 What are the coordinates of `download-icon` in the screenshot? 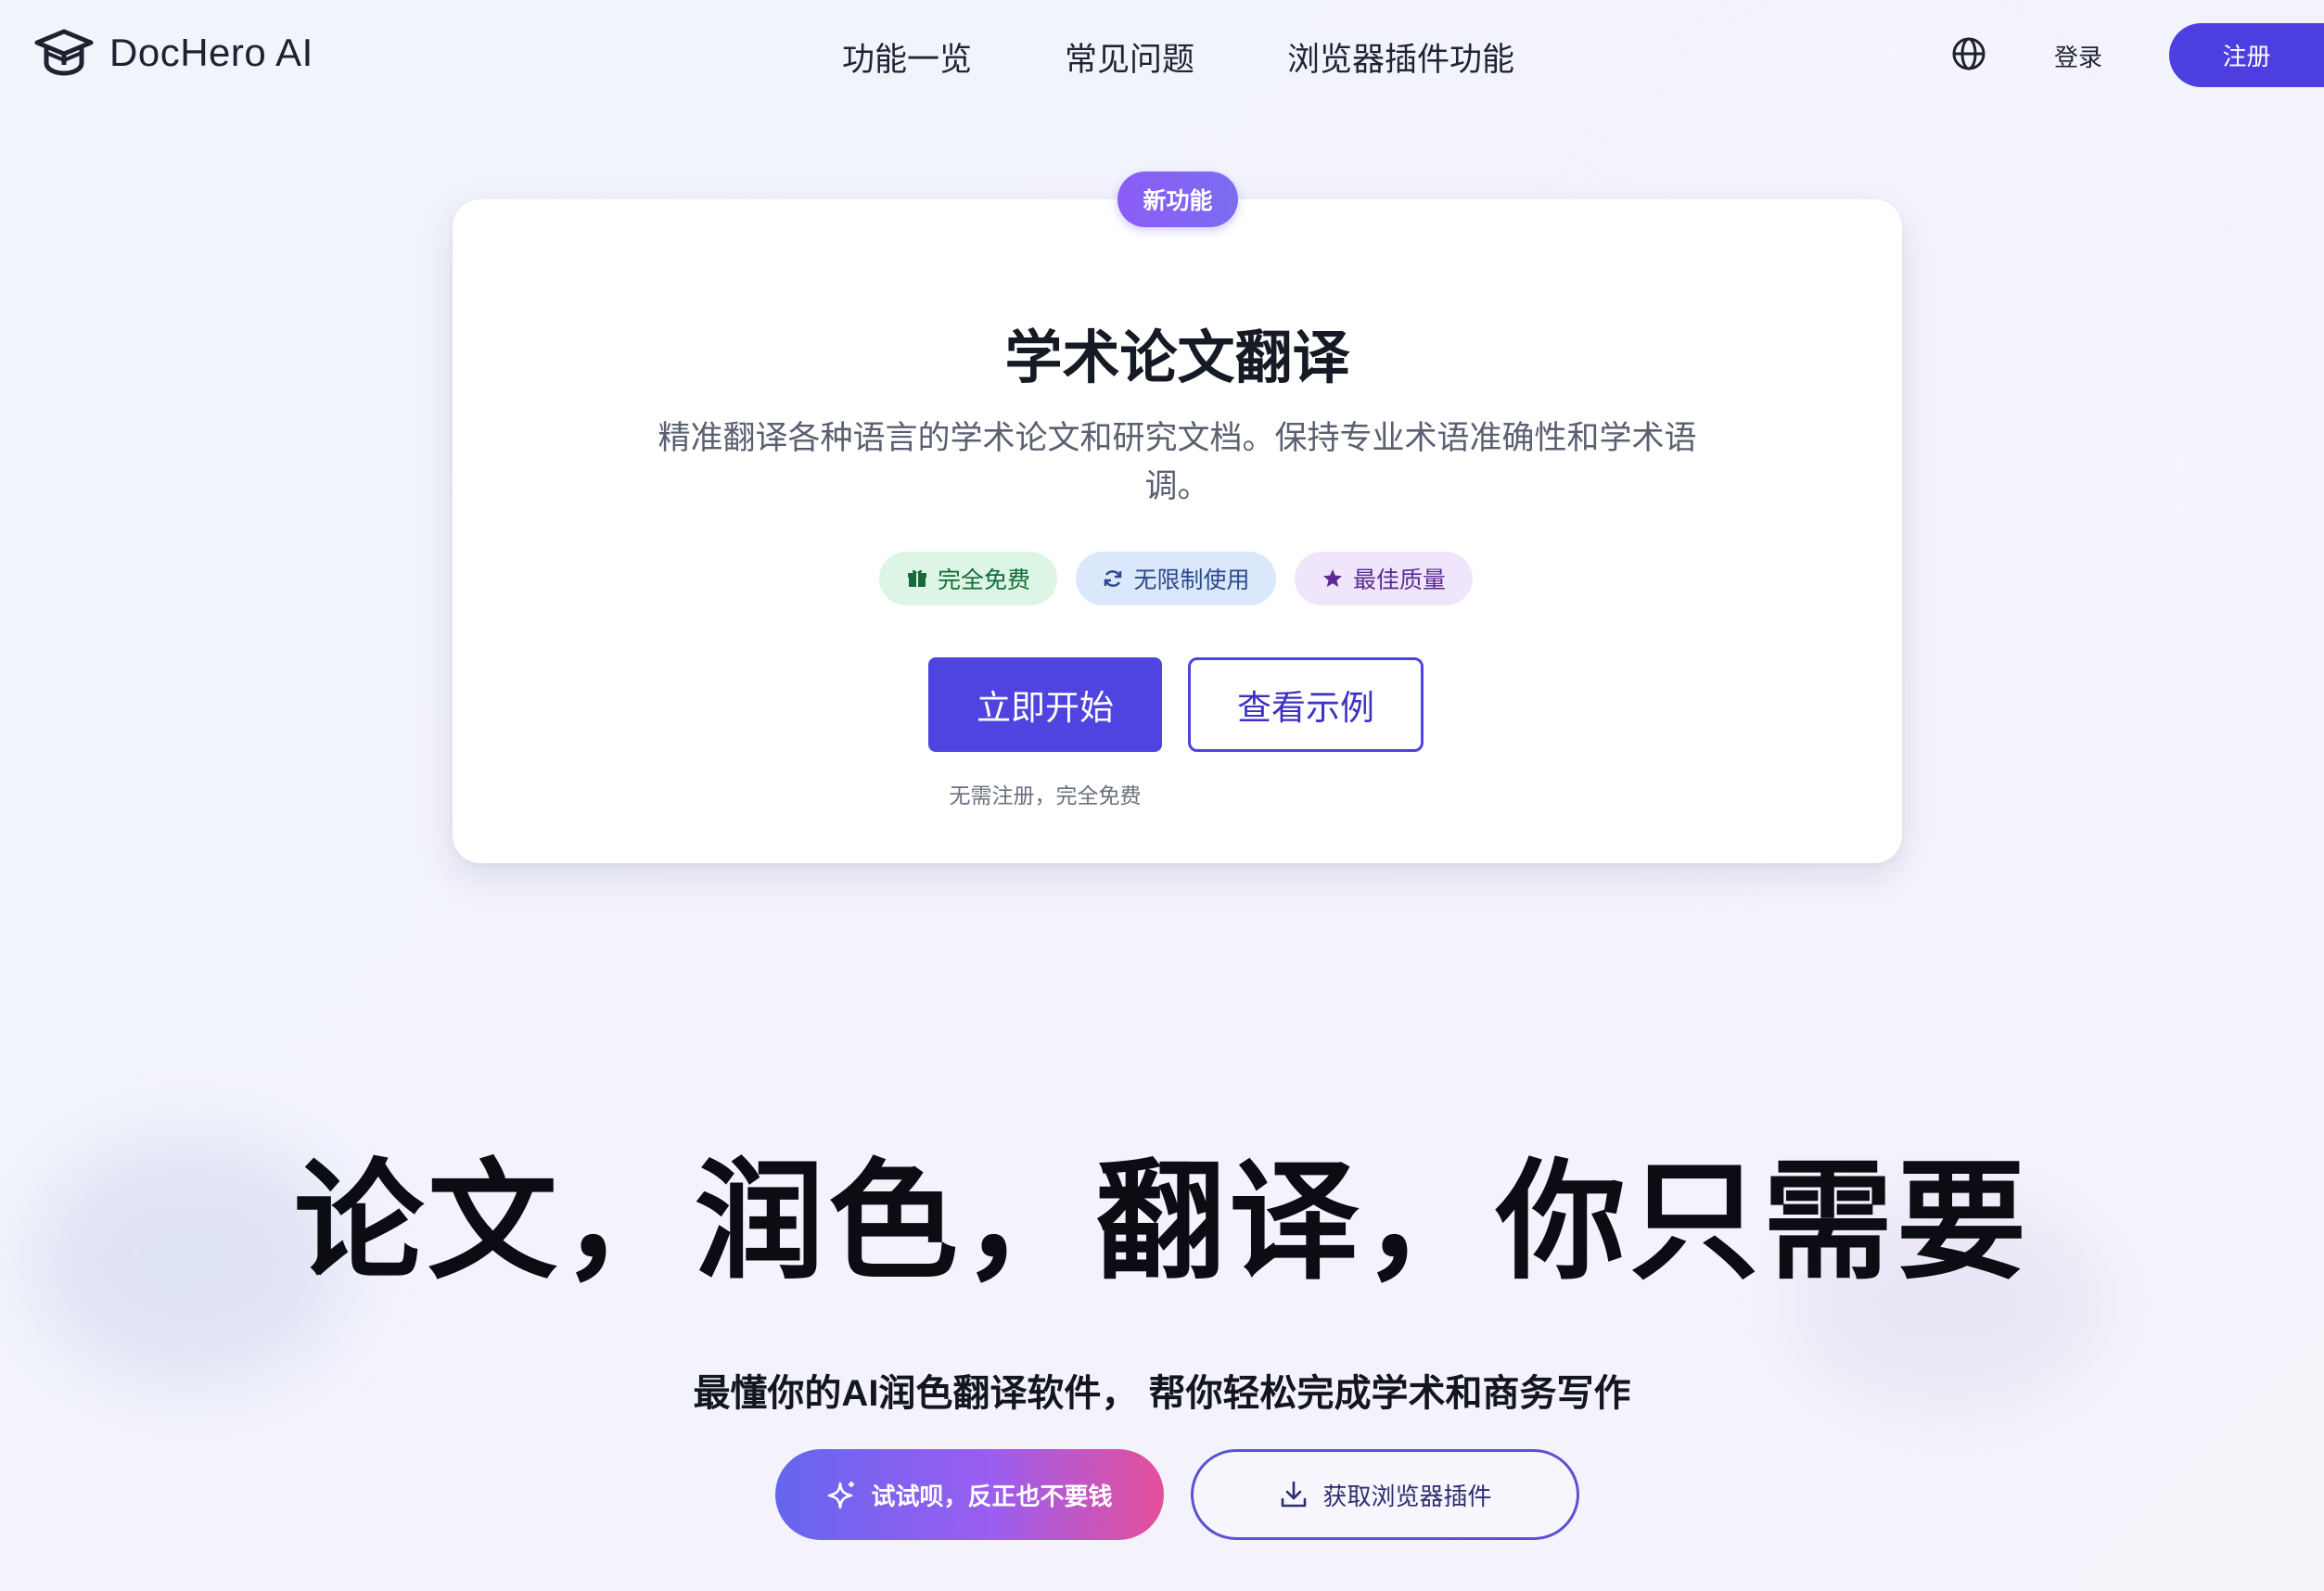 It's located at (1294, 1494).